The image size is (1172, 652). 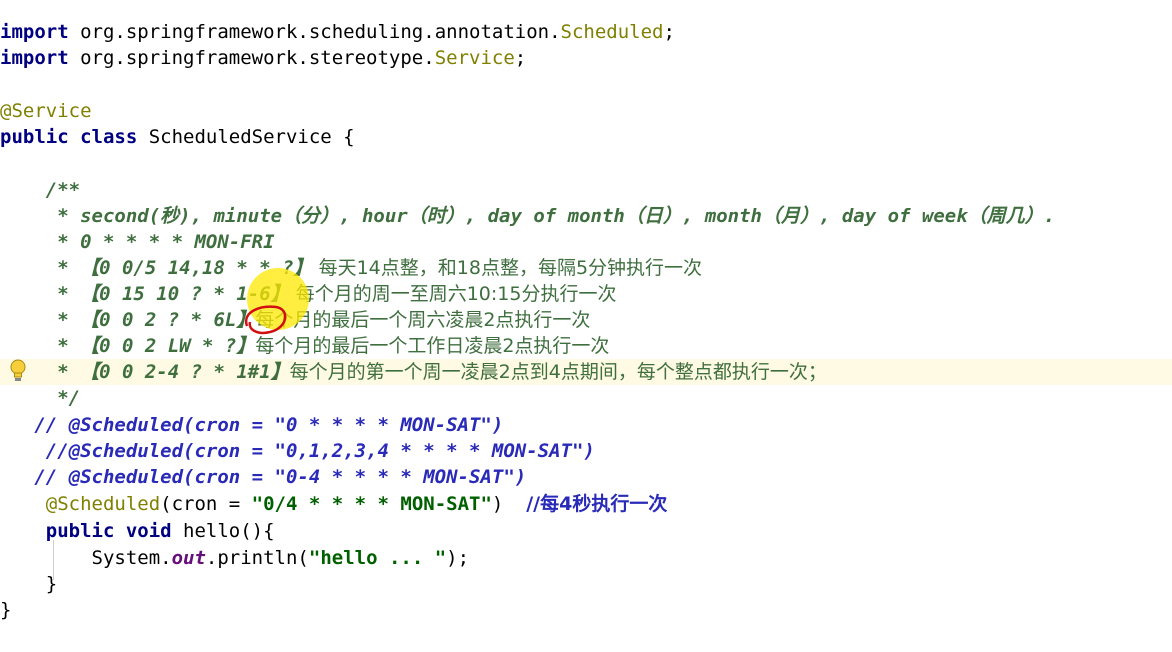 I want to click on method-declaration: public void hello(){, so click(x=137, y=531).